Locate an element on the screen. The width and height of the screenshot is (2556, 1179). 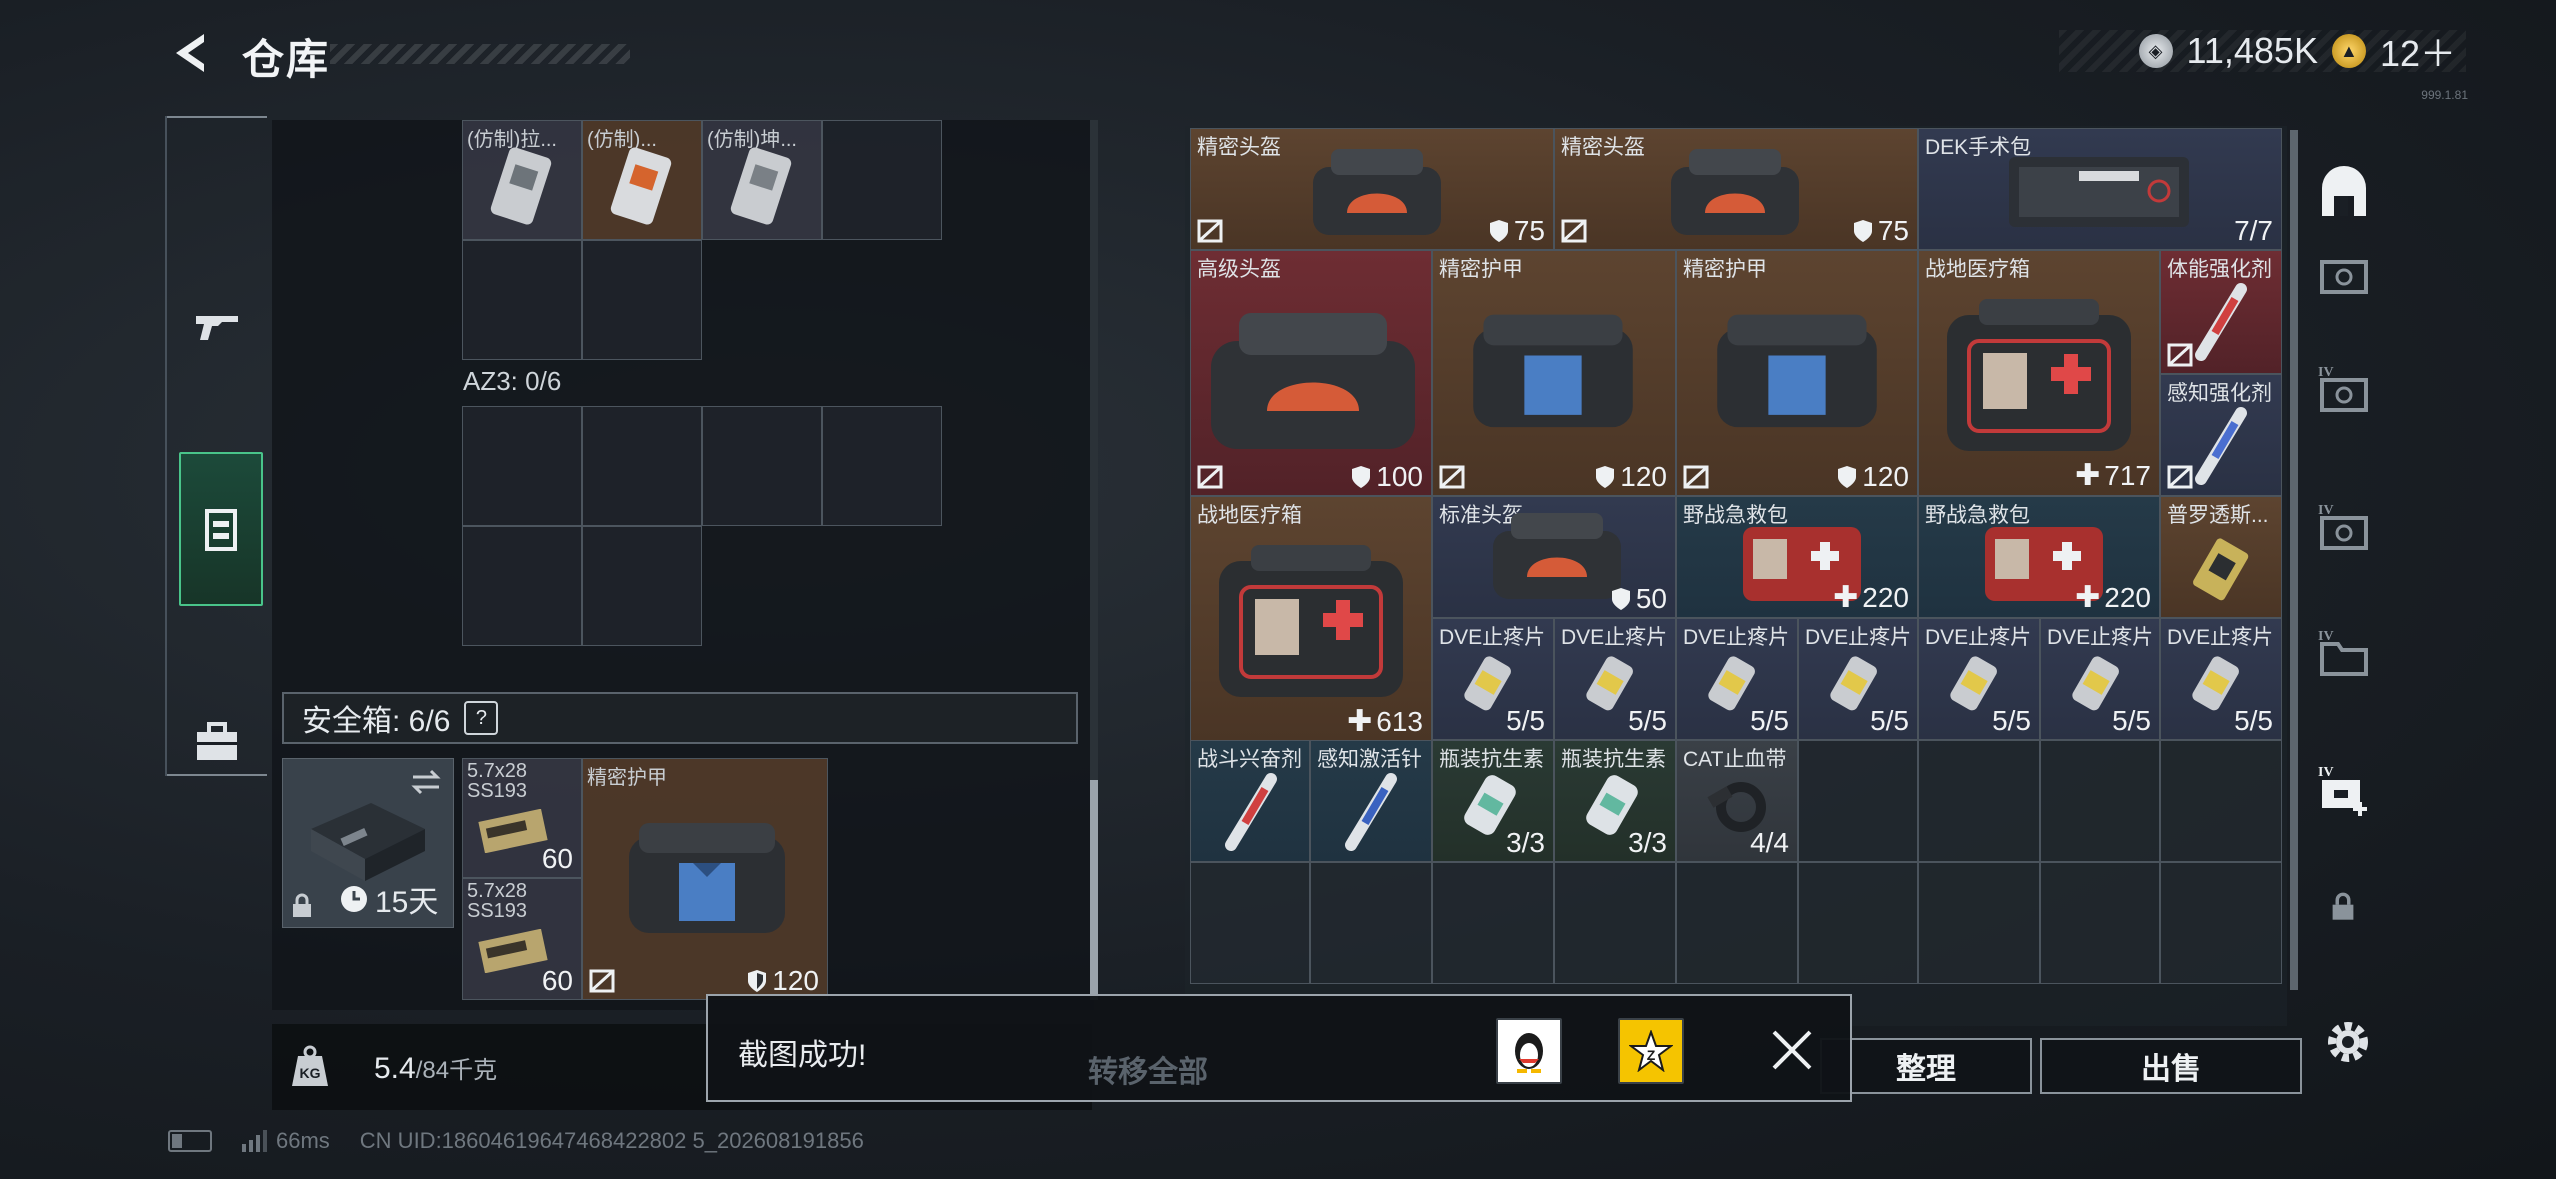
transfer-all-button: 转移全部 is located at coordinates (1148, 1069).